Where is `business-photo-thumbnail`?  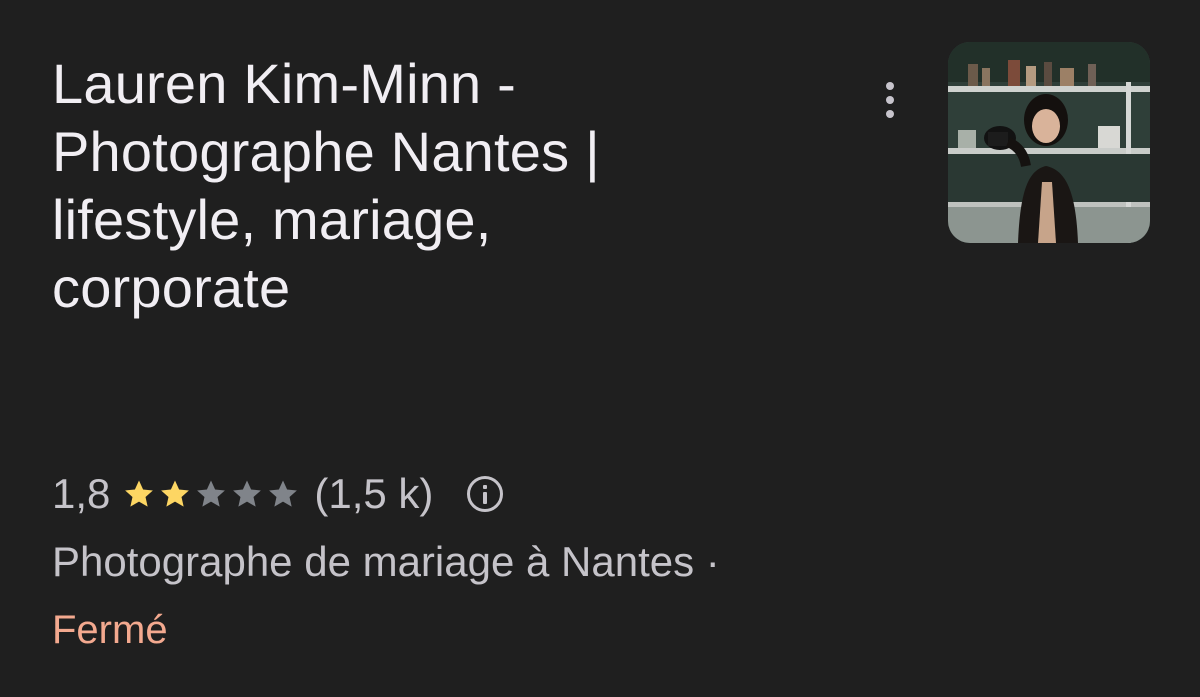 business-photo-thumbnail is located at coordinates (1049, 142).